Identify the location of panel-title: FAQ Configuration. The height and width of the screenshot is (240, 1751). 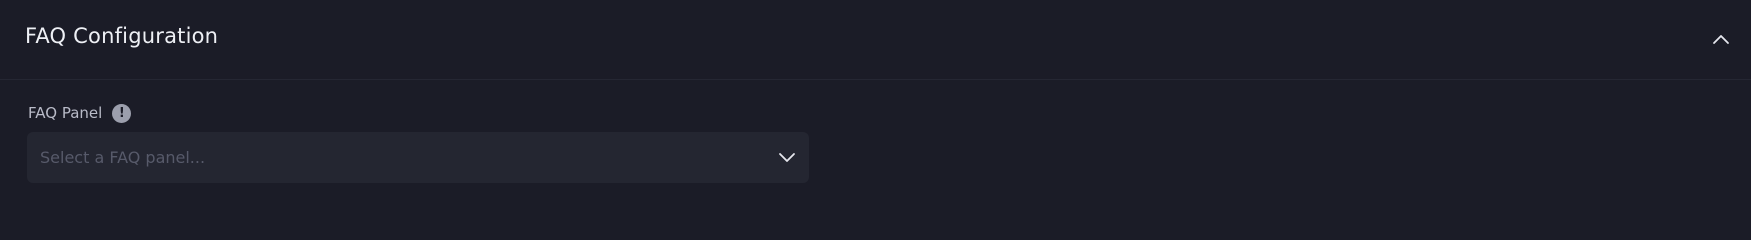
(122, 36).